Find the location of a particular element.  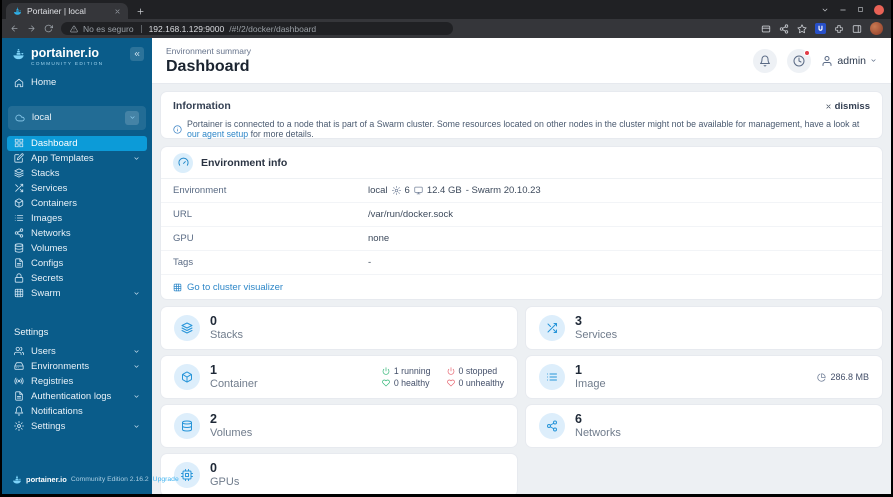

sidebar-item-stacks: Stacks is located at coordinates (77, 173).